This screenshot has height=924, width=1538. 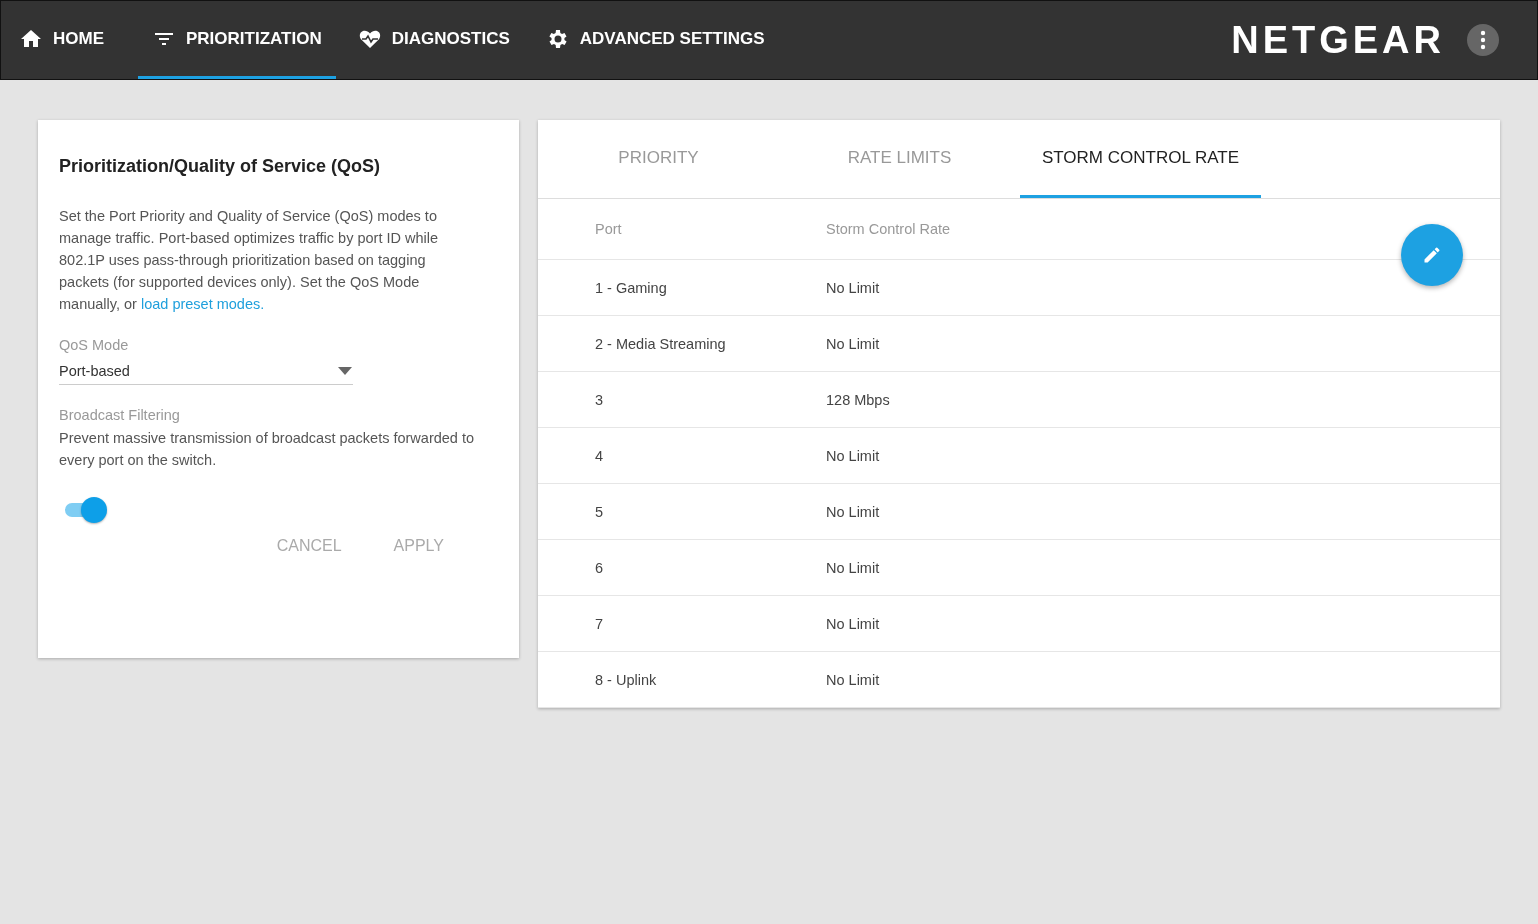 What do you see at coordinates (439, 40) in the screenshot?
I see `nav-tab: DIAGNOSTICS` at bounding box center [439, 40].